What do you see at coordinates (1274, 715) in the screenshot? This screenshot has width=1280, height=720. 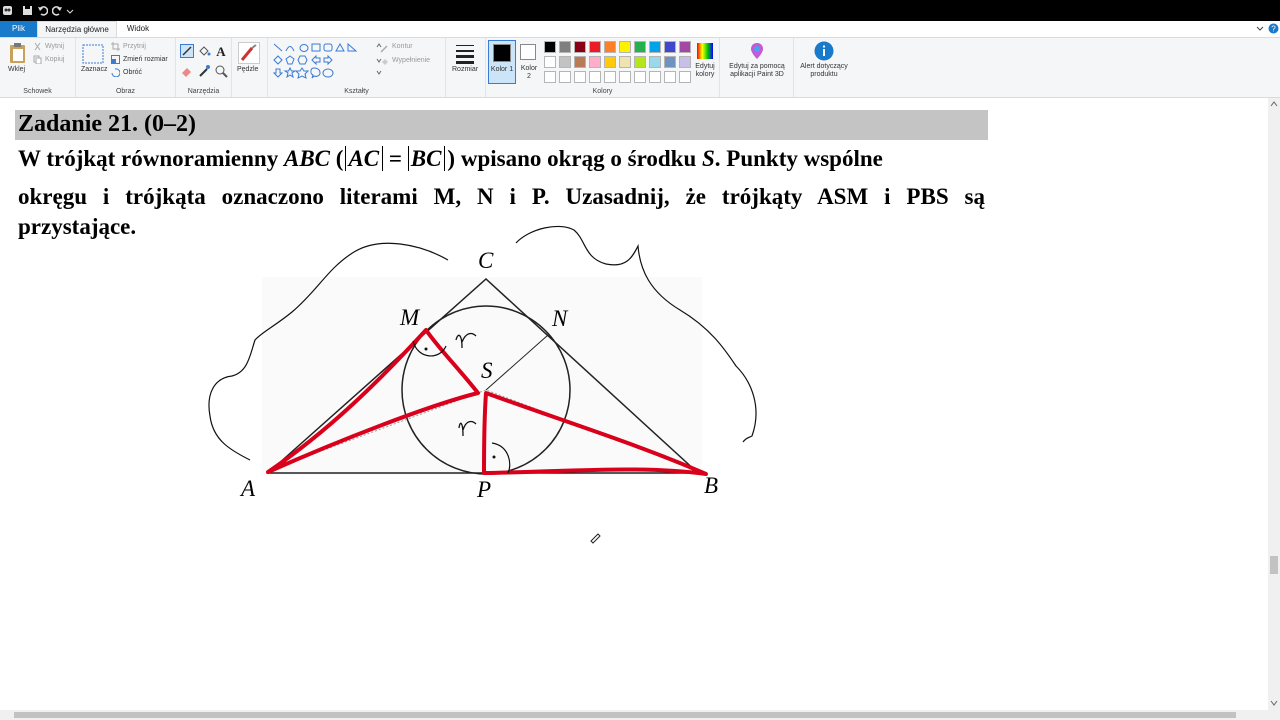 I see `scroll-corner` at bounding box center [1274, 715].